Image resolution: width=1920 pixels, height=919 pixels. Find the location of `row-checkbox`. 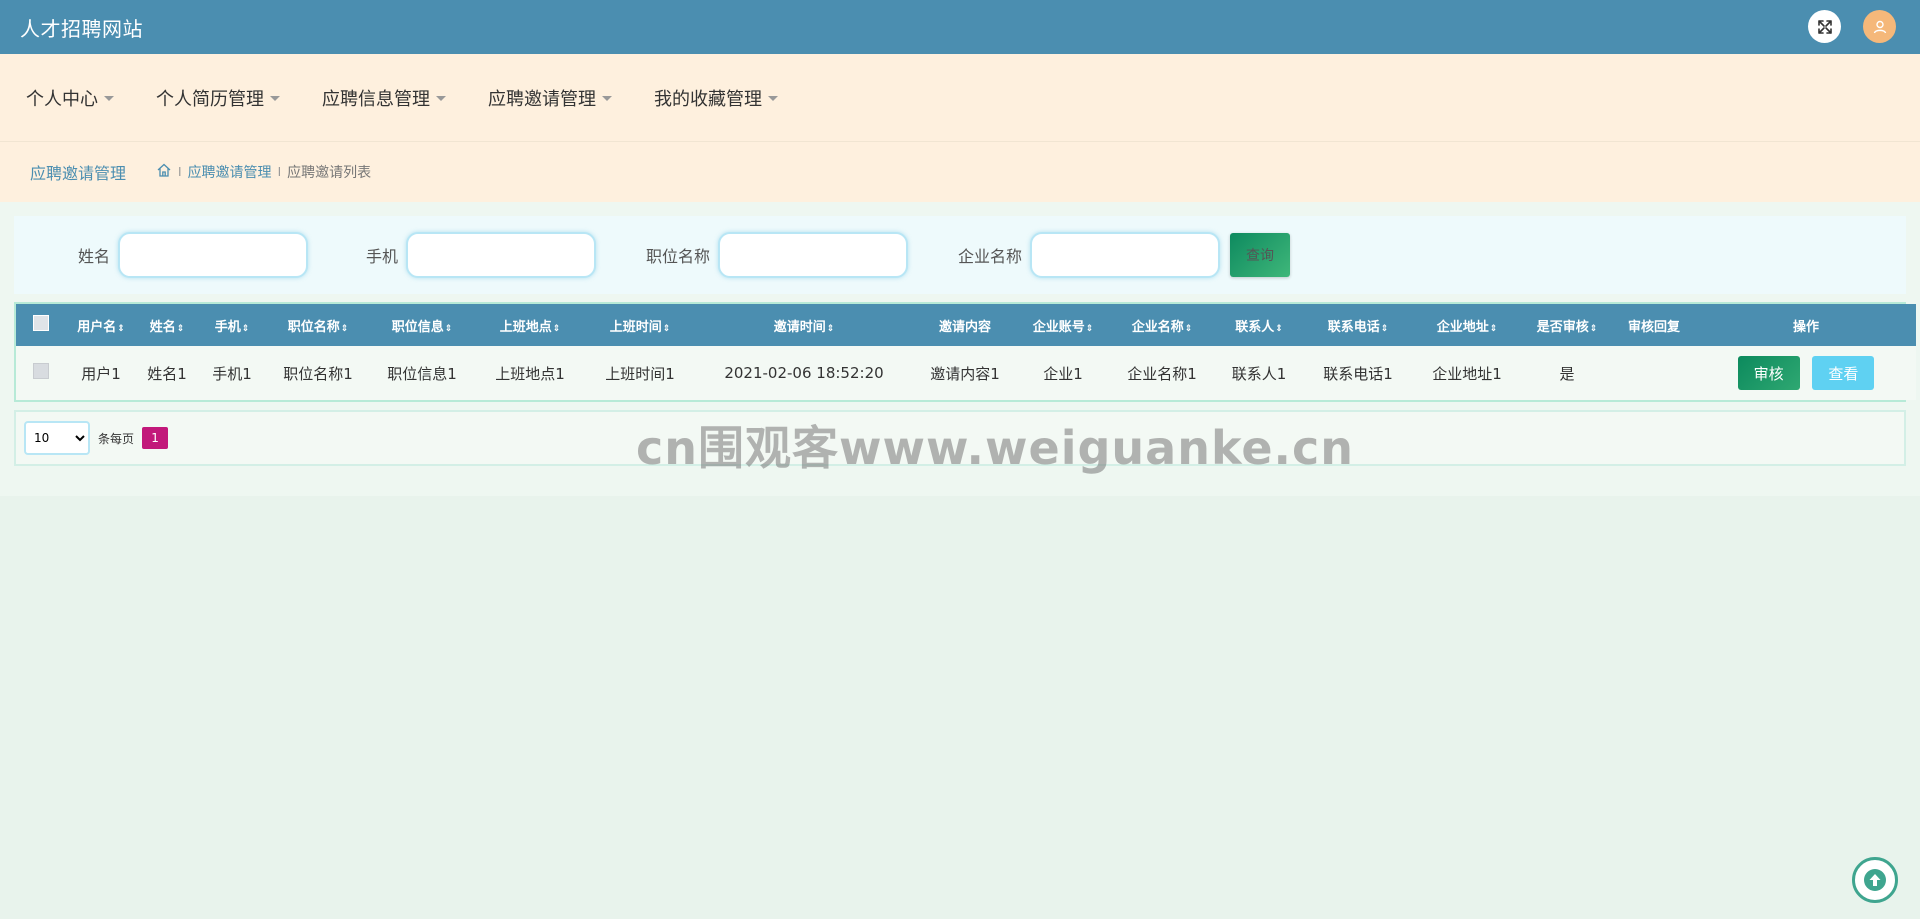

row-checkbox is located at coordinates (41, 371).